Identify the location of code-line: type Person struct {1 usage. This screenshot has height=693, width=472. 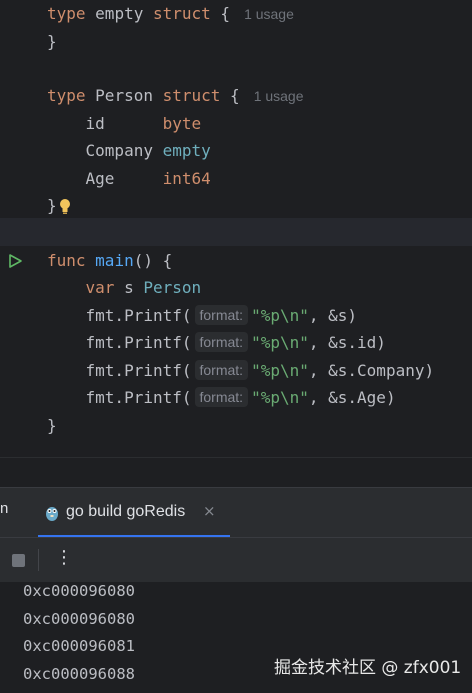
(236, 96).